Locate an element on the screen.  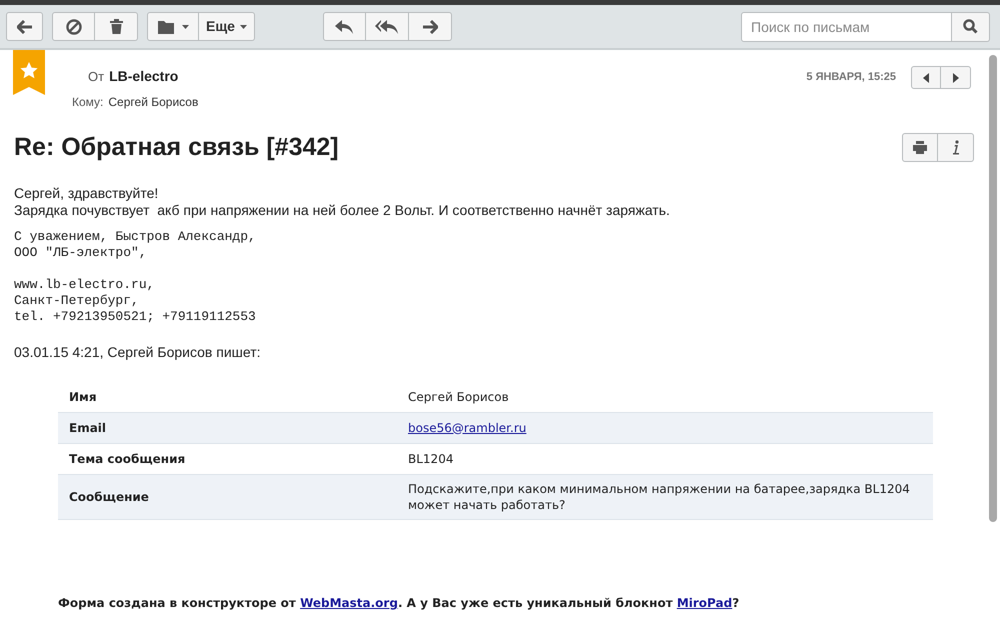
next-message-button is located at coordinates (956, 77).